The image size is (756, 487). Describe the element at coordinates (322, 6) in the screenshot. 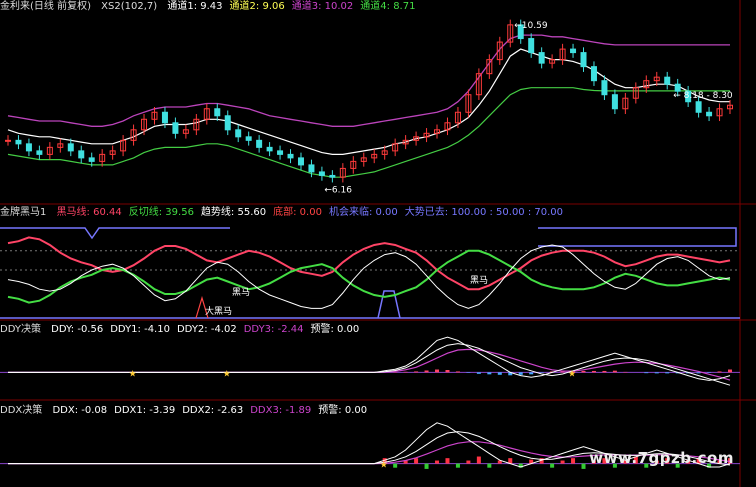

I see `main-legend-item: 通道3: 10.02` at that location.